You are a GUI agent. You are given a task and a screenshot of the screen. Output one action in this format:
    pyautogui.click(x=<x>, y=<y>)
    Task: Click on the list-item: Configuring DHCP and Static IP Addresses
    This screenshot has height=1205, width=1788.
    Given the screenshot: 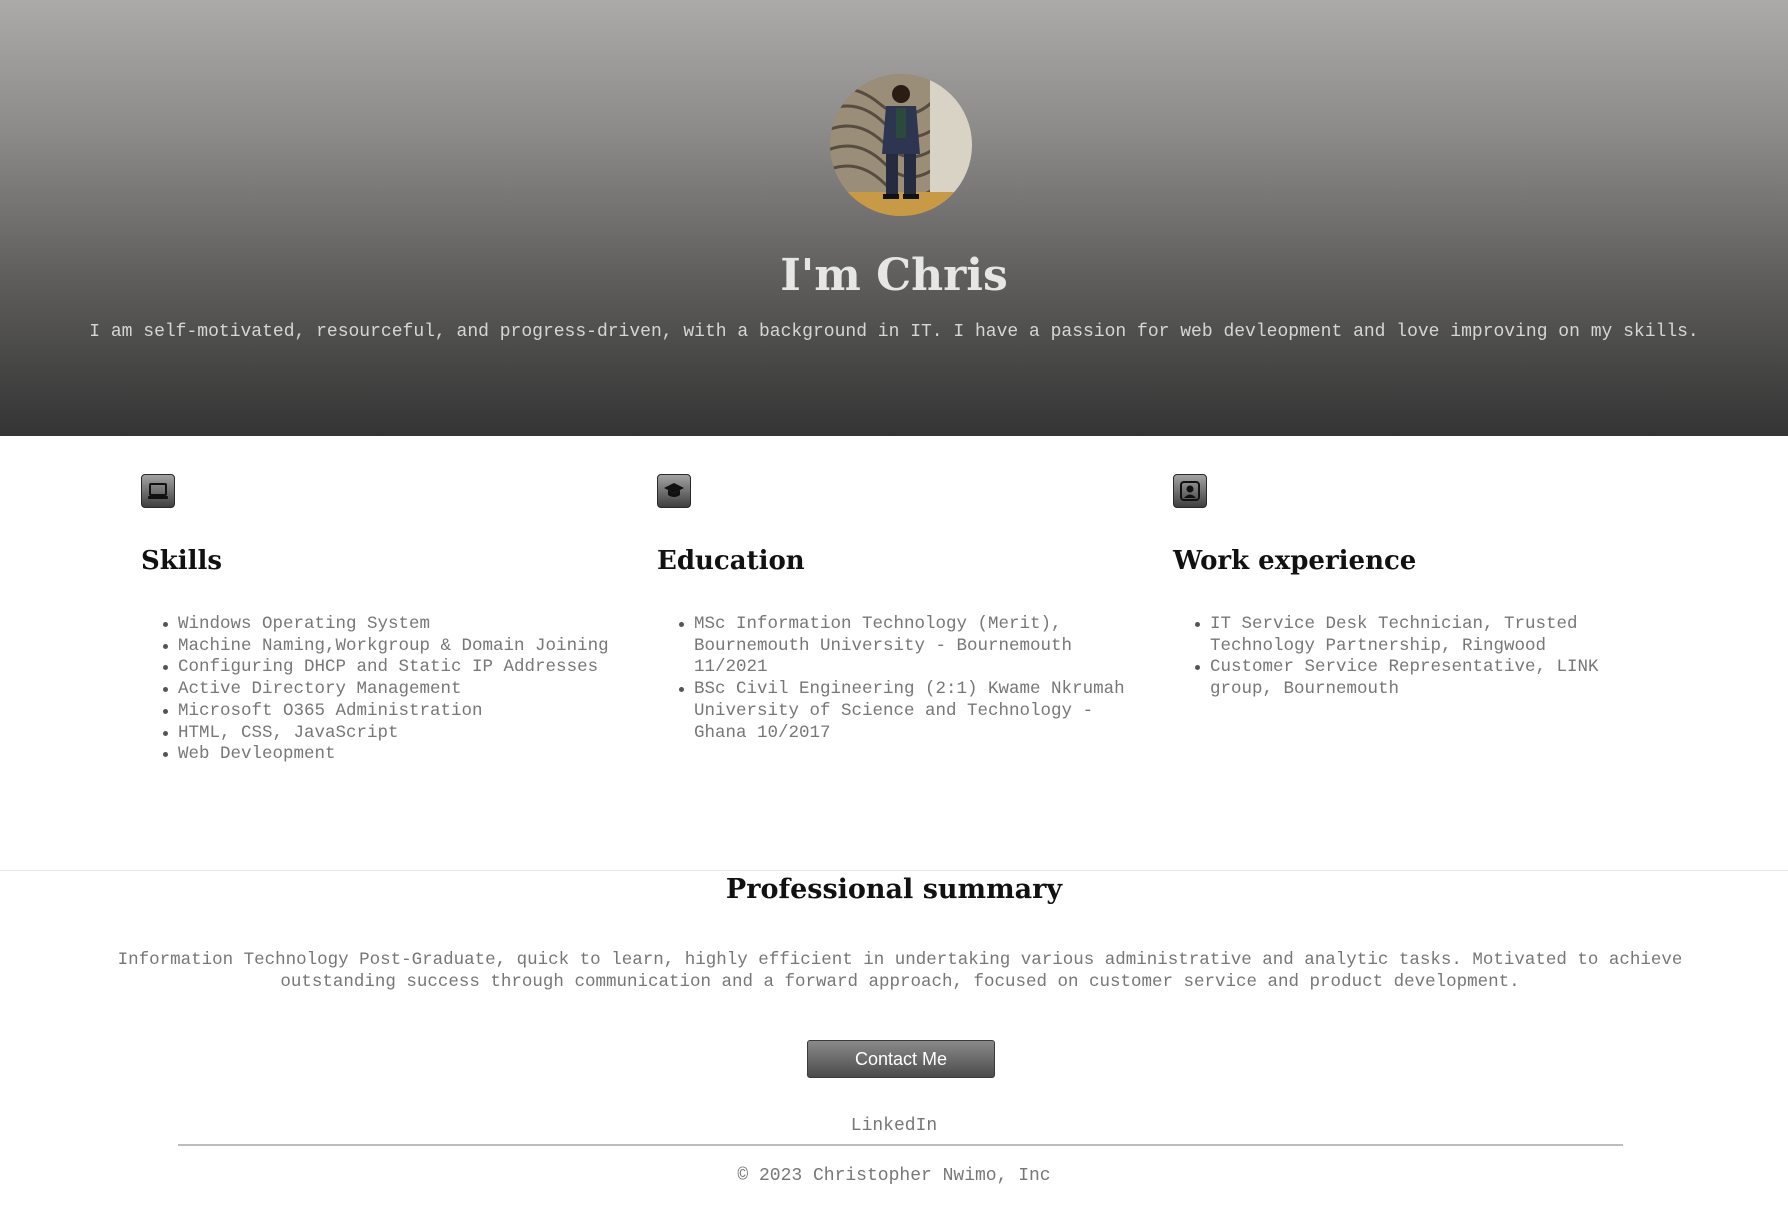 What is the action you would take?
    pyautogui.click(x=387, y=668)
    